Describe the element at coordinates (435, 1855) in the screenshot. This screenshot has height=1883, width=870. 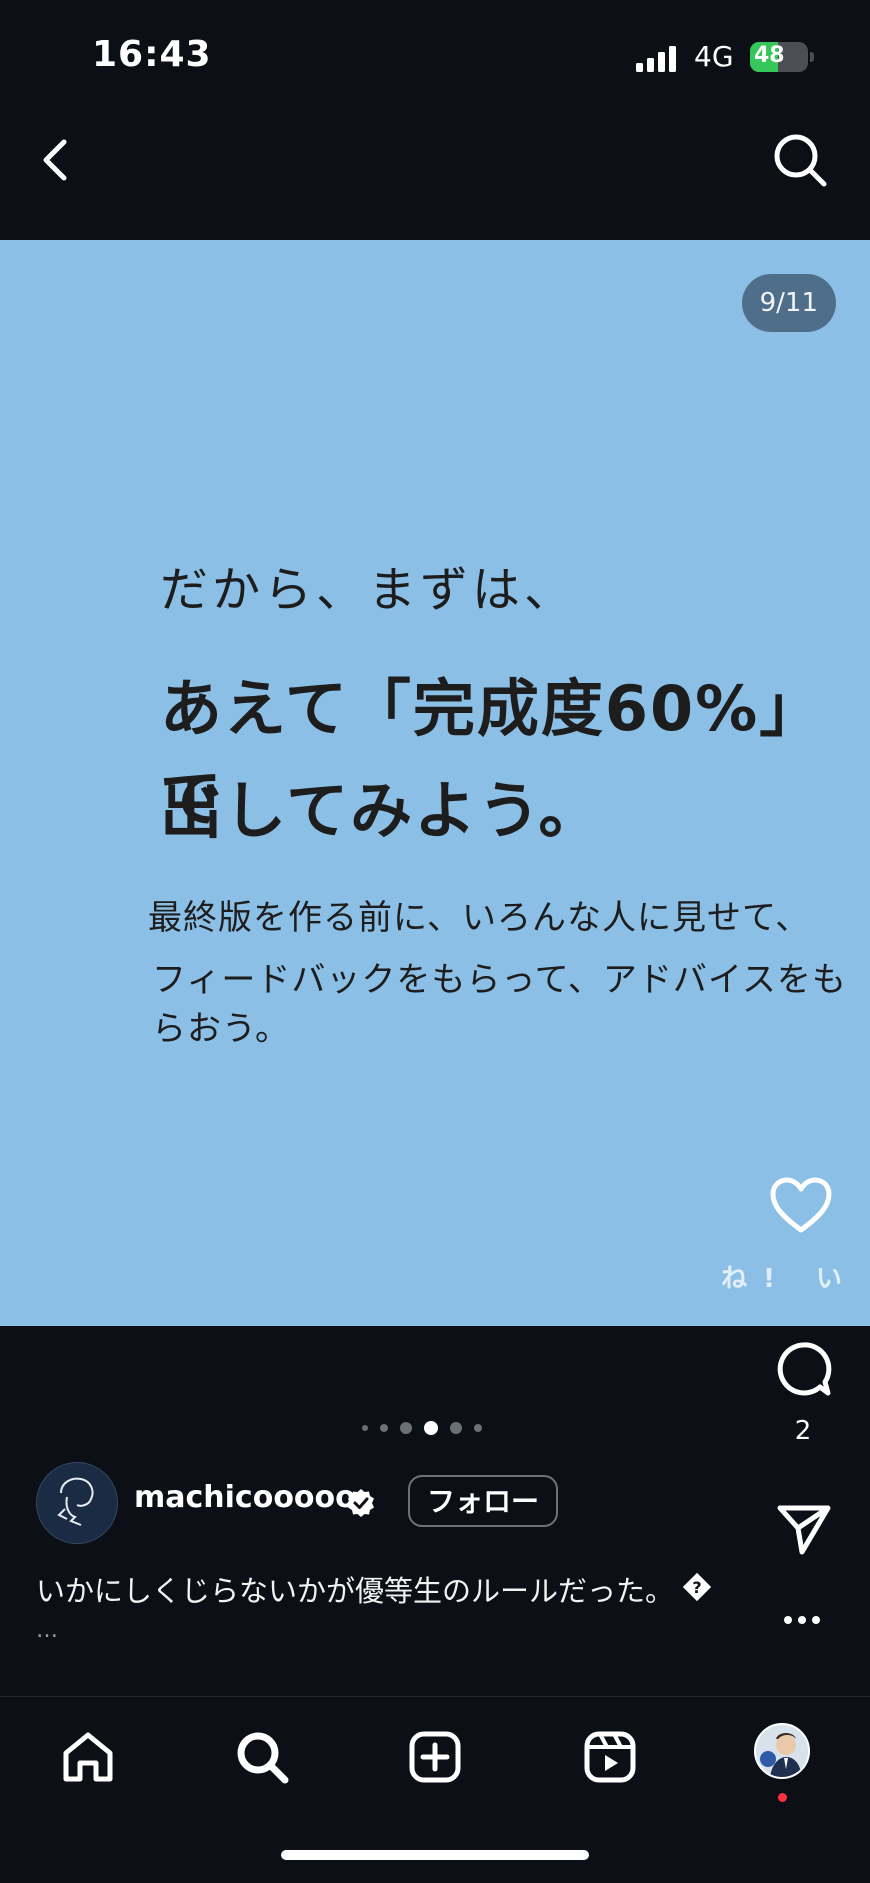
I see `home-indicator` at that location.